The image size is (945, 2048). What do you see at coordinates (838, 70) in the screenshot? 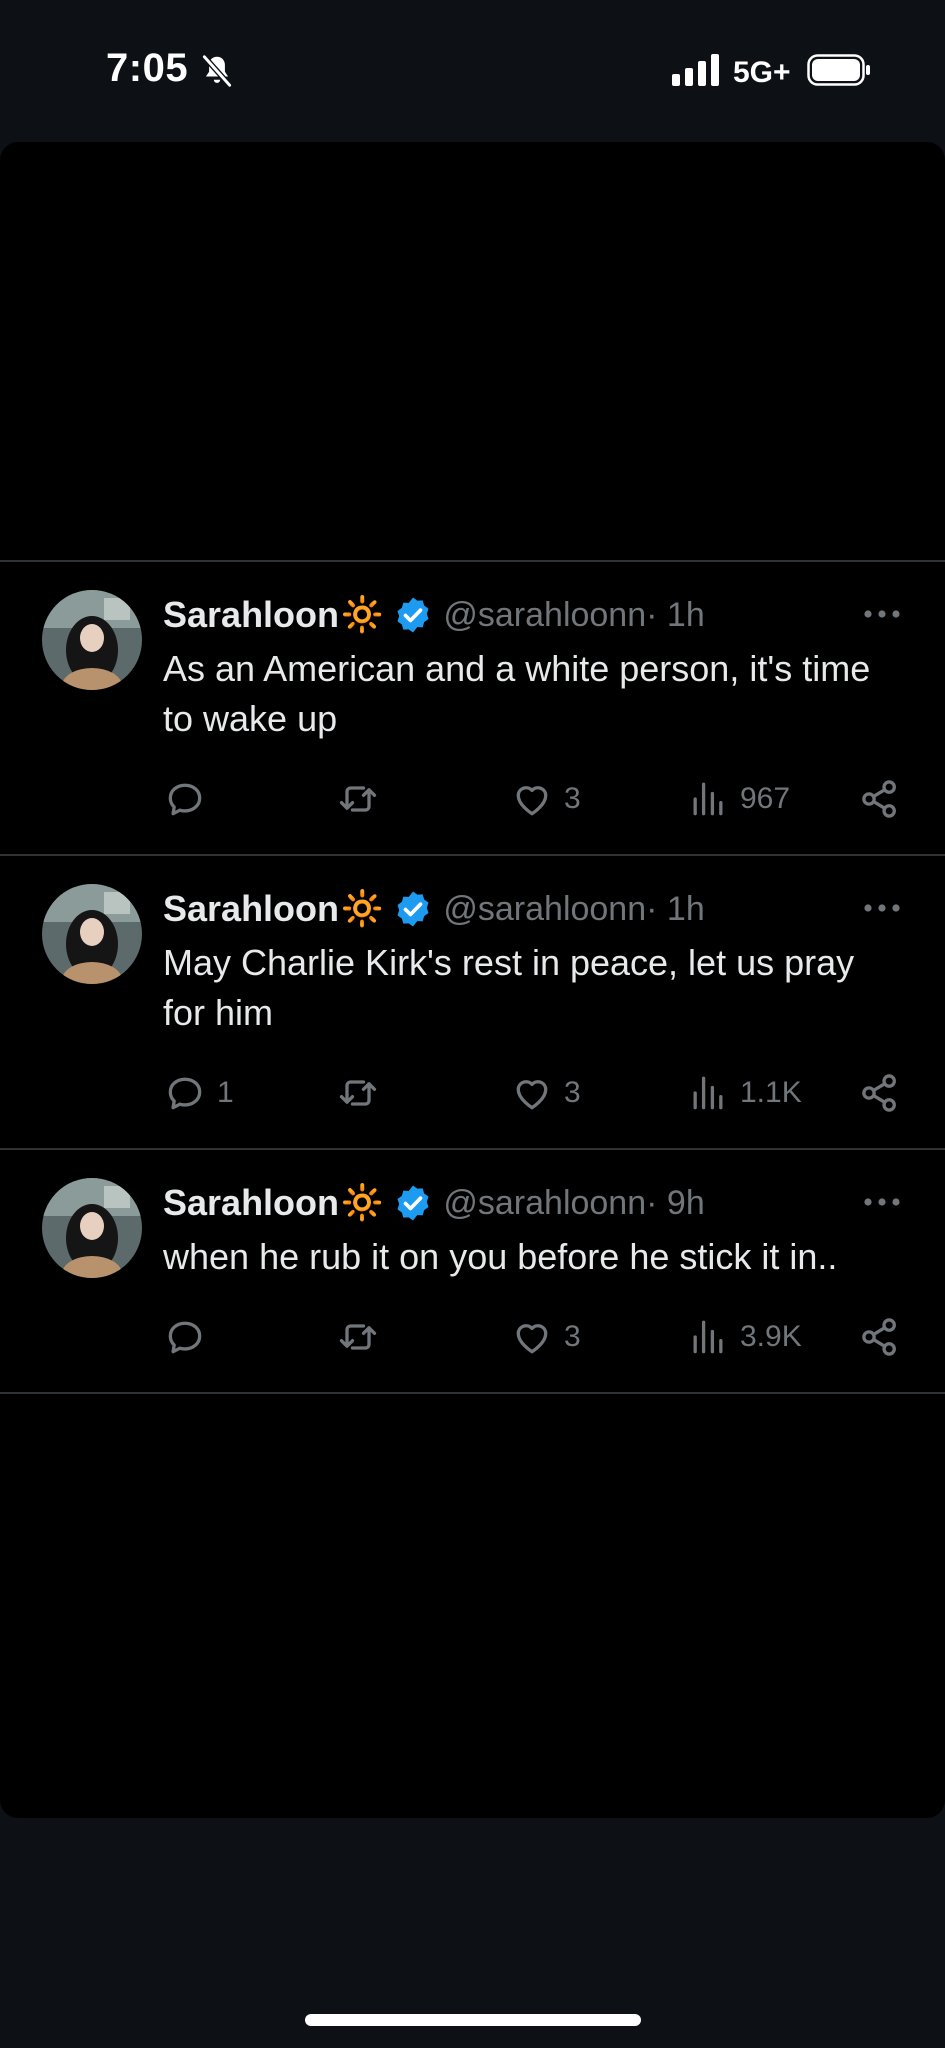
I see `battery-icon` at bounding box center [838, 70].